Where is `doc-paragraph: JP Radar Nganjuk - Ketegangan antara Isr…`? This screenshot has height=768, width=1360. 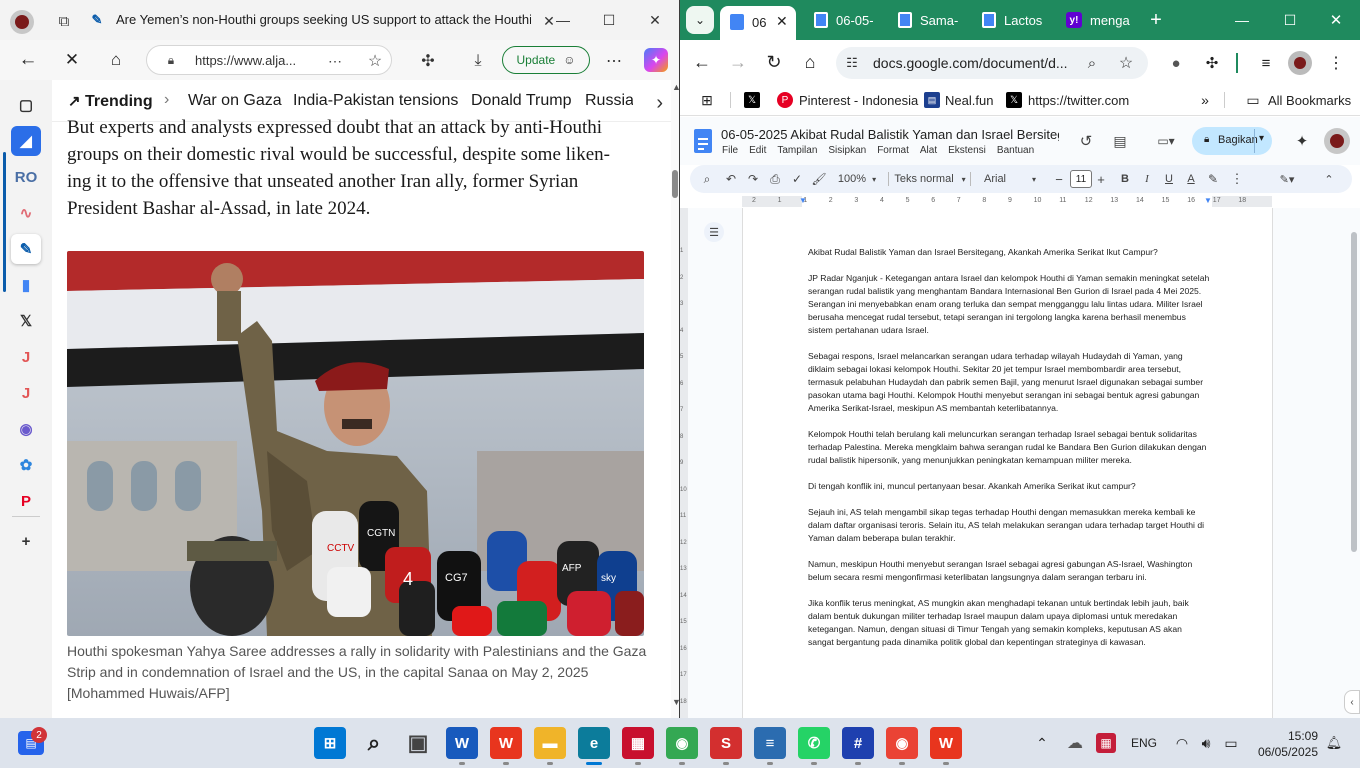
doc-paragraph: JP Radar Nganjuk - Ketegangan antara Isr… is located at coordinates (1009, 304).